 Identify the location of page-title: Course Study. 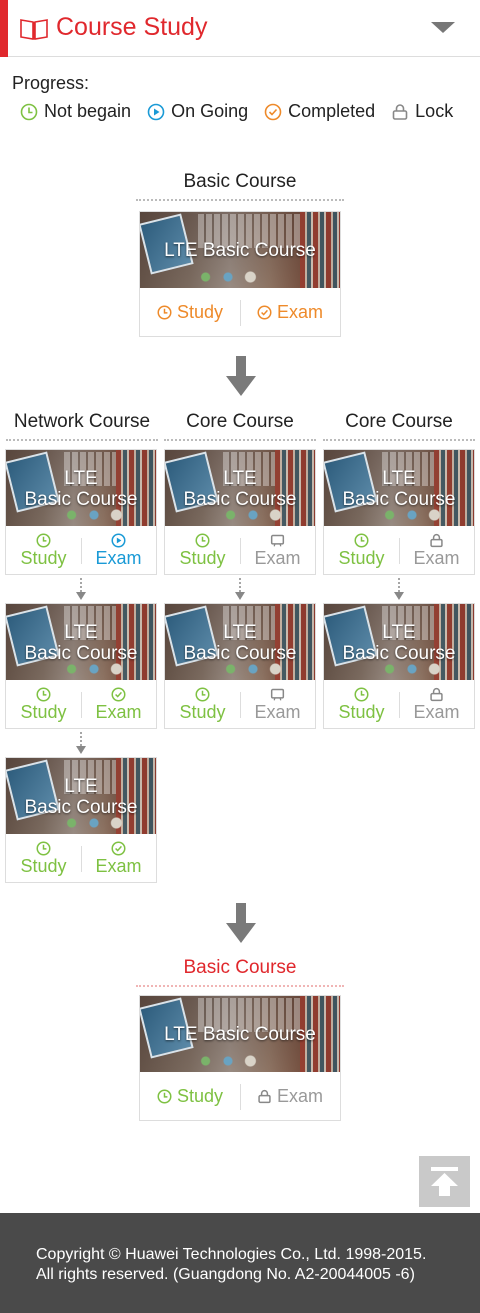
(132, 27).